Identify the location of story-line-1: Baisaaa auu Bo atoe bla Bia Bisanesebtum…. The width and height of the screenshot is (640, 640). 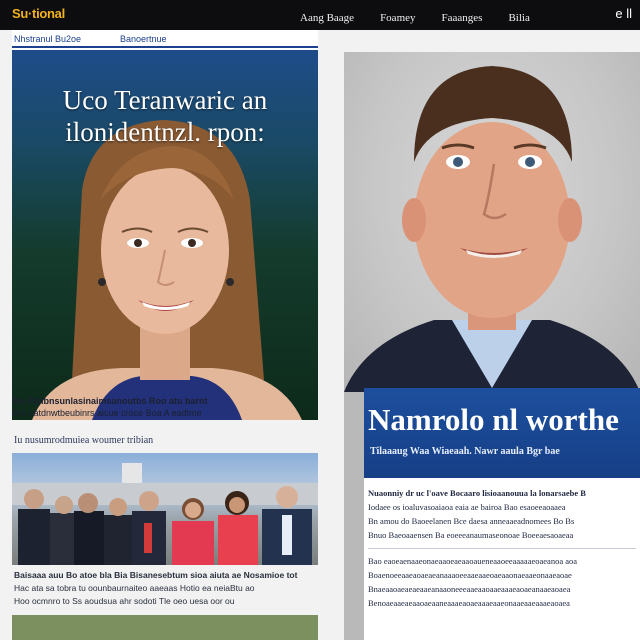
(164, 575).